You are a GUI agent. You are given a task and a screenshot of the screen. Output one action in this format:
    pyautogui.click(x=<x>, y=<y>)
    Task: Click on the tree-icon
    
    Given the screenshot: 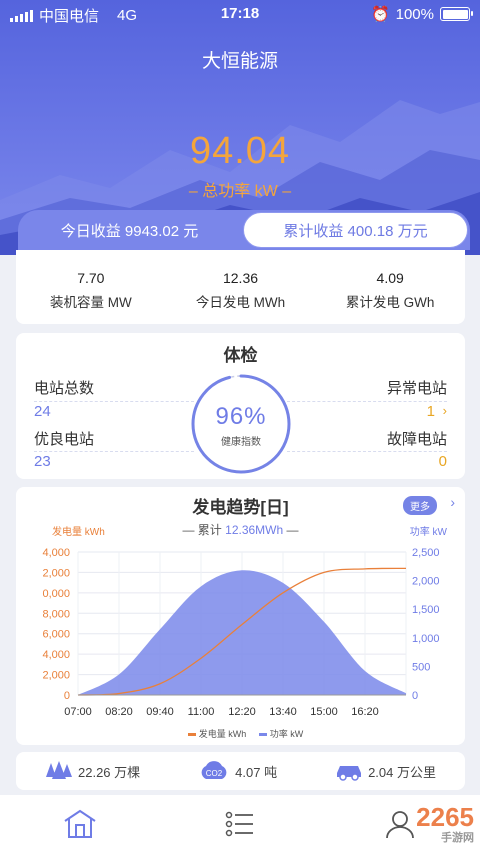 What is the action you would take?
    pyautogui.click(x=59, y=770)
    